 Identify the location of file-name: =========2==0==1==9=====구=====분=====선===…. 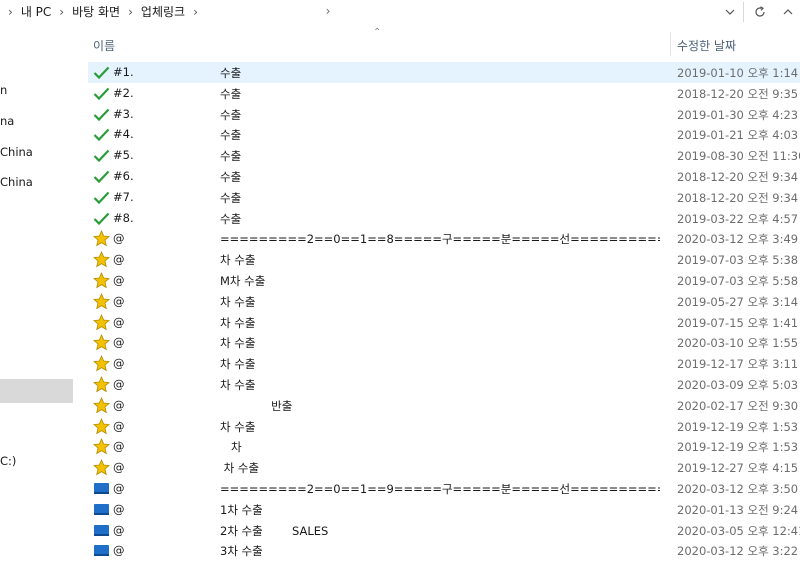
(440, 489).